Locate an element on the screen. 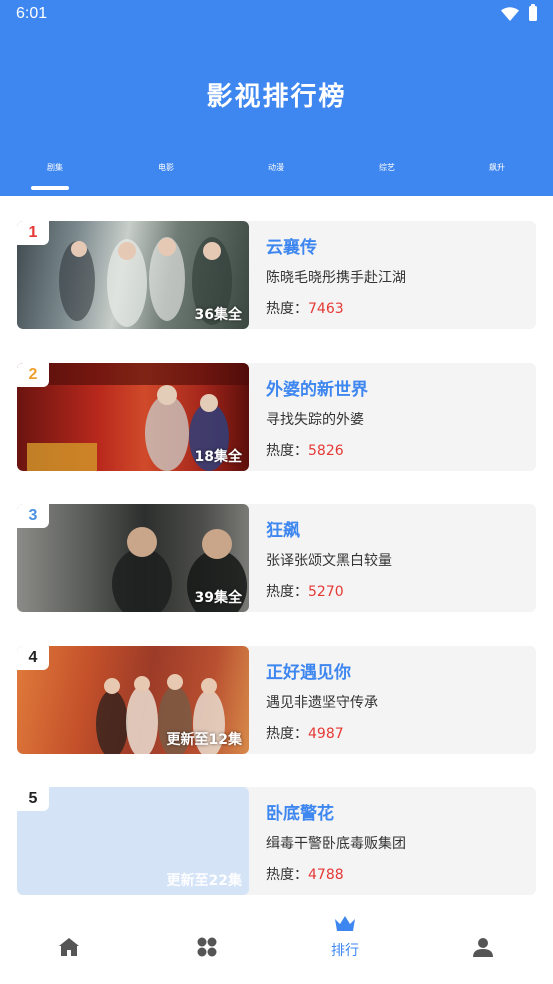 This screenshot has height=984, width=553. list-item: 4 更新至12集 正好遇见你 遇见非遗坚守传承 热度：4987 is located at coordinates (276, 700).